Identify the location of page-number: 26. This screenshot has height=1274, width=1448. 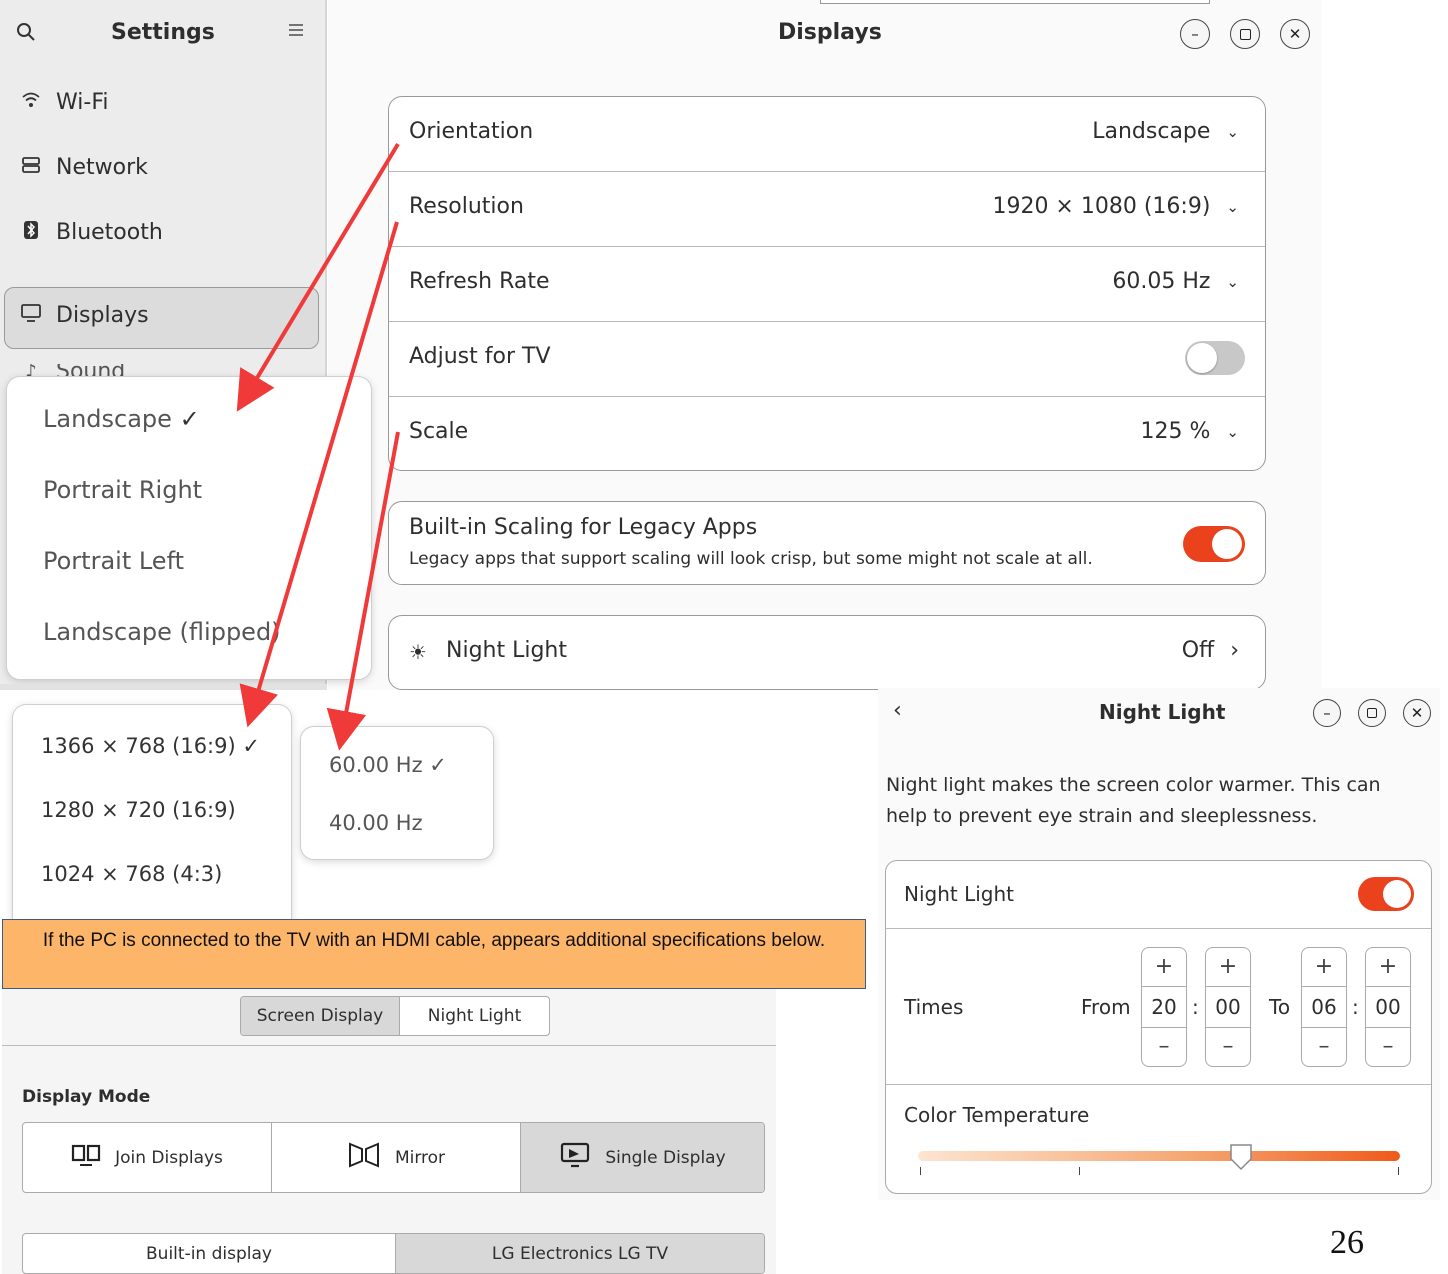
(1347, 1242).